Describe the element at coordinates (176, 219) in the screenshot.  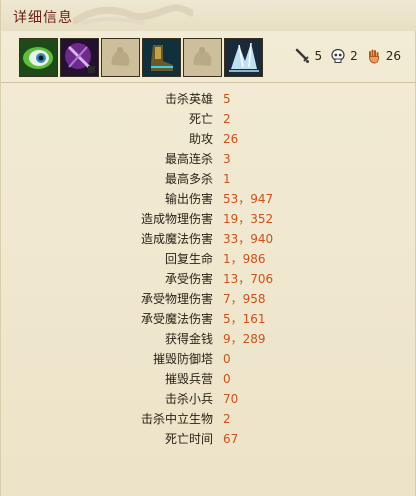
I see `stat-label: 造成物理伤害` at that location.